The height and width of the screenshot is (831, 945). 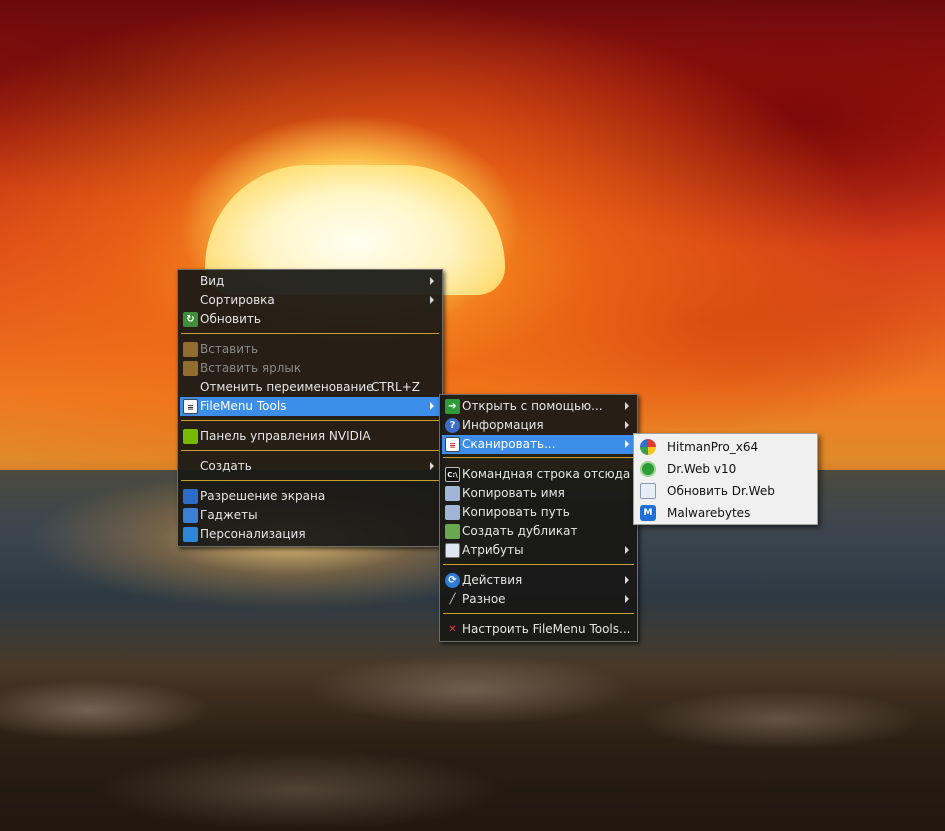 What do you see at coordinates (190, 515) in the screenshot?
I see `gadgets-icon` at bounding box center [190, 515].